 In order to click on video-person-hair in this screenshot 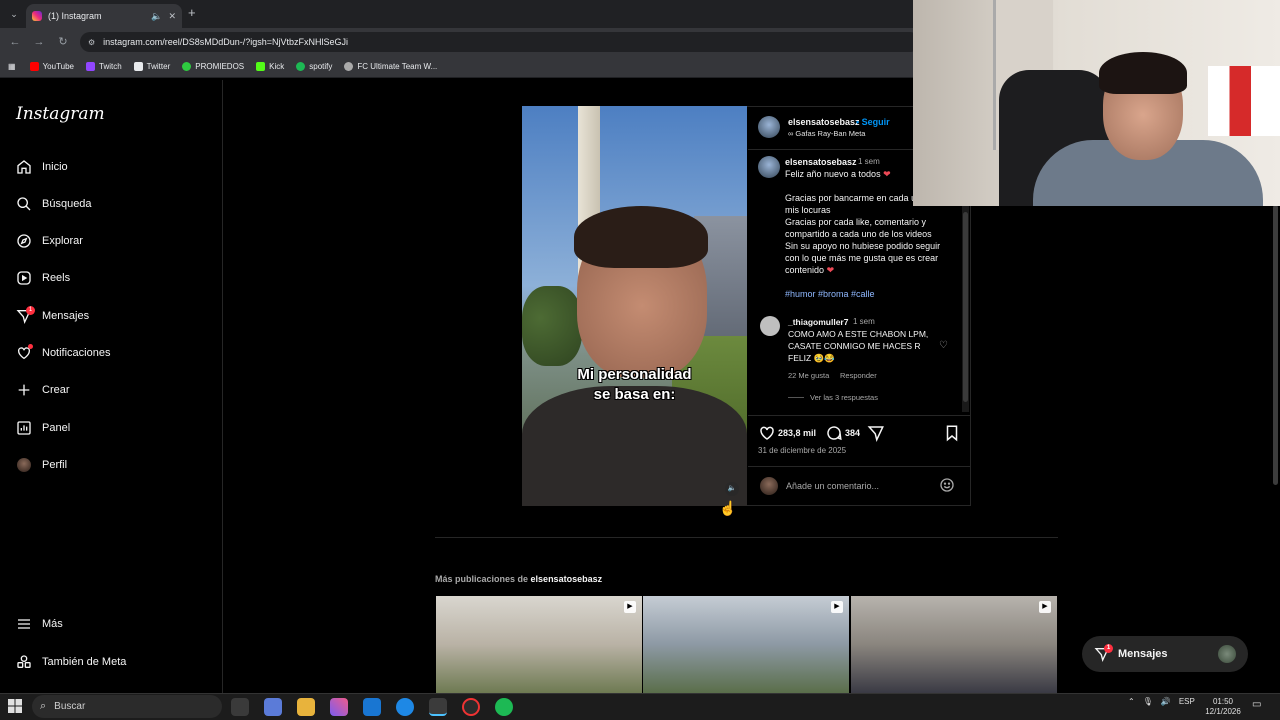, I will do `click(641, 237)`.